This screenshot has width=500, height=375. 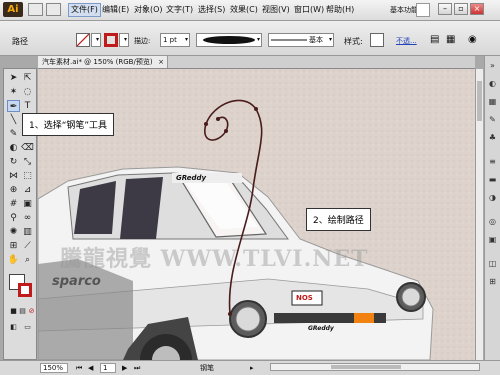 What do you see at coordinates (492, 221) in the screenshot?
I see `appearance-panel-icon: ◎` at bounding box center [492, 221].